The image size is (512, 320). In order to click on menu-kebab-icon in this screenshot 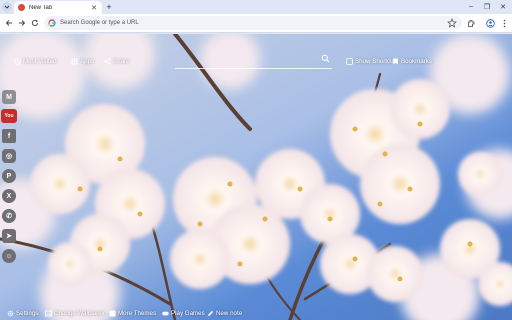, I will do `click(504, 23)`.